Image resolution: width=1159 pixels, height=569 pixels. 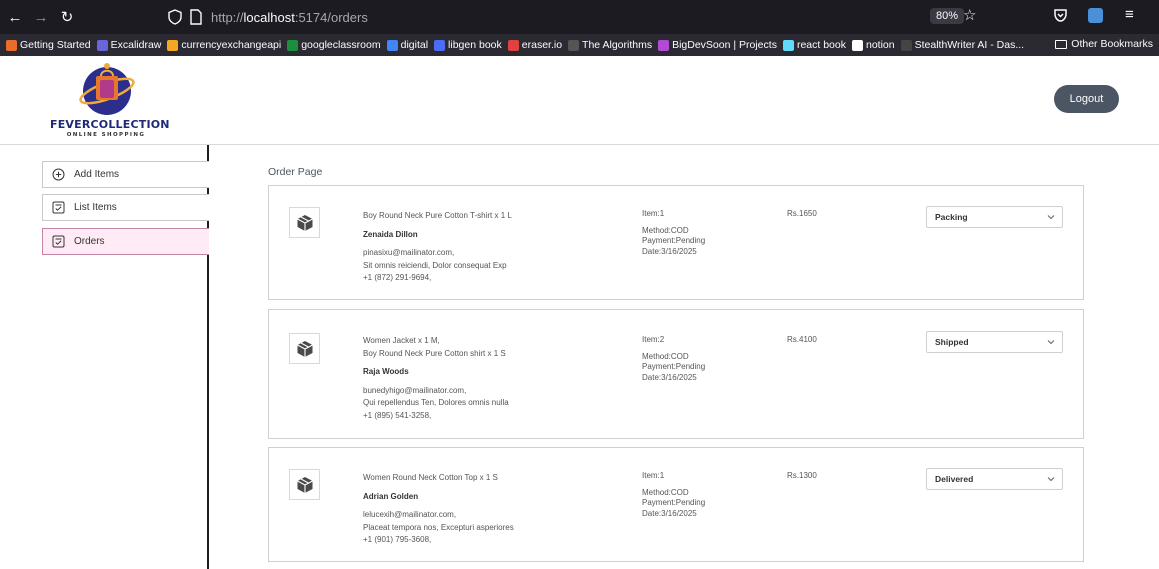 What do you see at coordinates (390, 234) in the screenshot?
I see `customer-name: Zenaida Dillon` at bounding box center [390, 234].